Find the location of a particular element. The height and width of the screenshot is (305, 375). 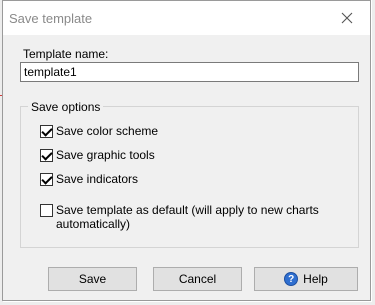

save-color-scheme-option: Save color scheme is located at coordinates (99, 131).